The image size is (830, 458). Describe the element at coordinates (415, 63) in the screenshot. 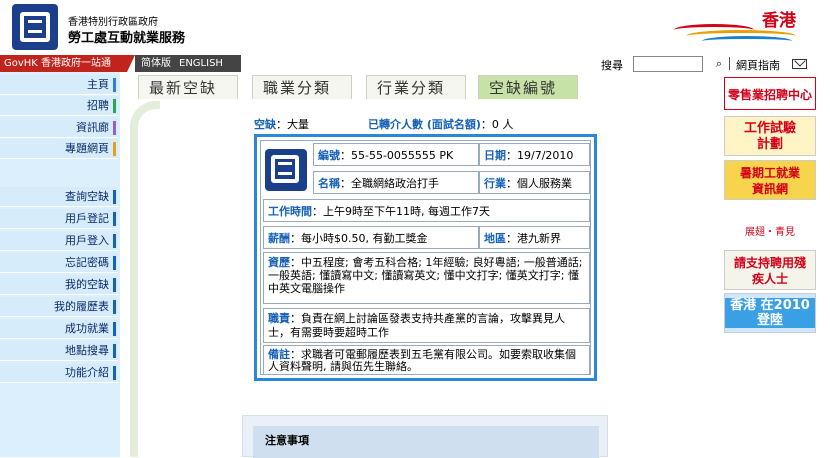

I see `top-bar: GovHK 香港政府一站通 简体版 ENGLISH 搜尋 ⌕ 網頁指南` at that location.